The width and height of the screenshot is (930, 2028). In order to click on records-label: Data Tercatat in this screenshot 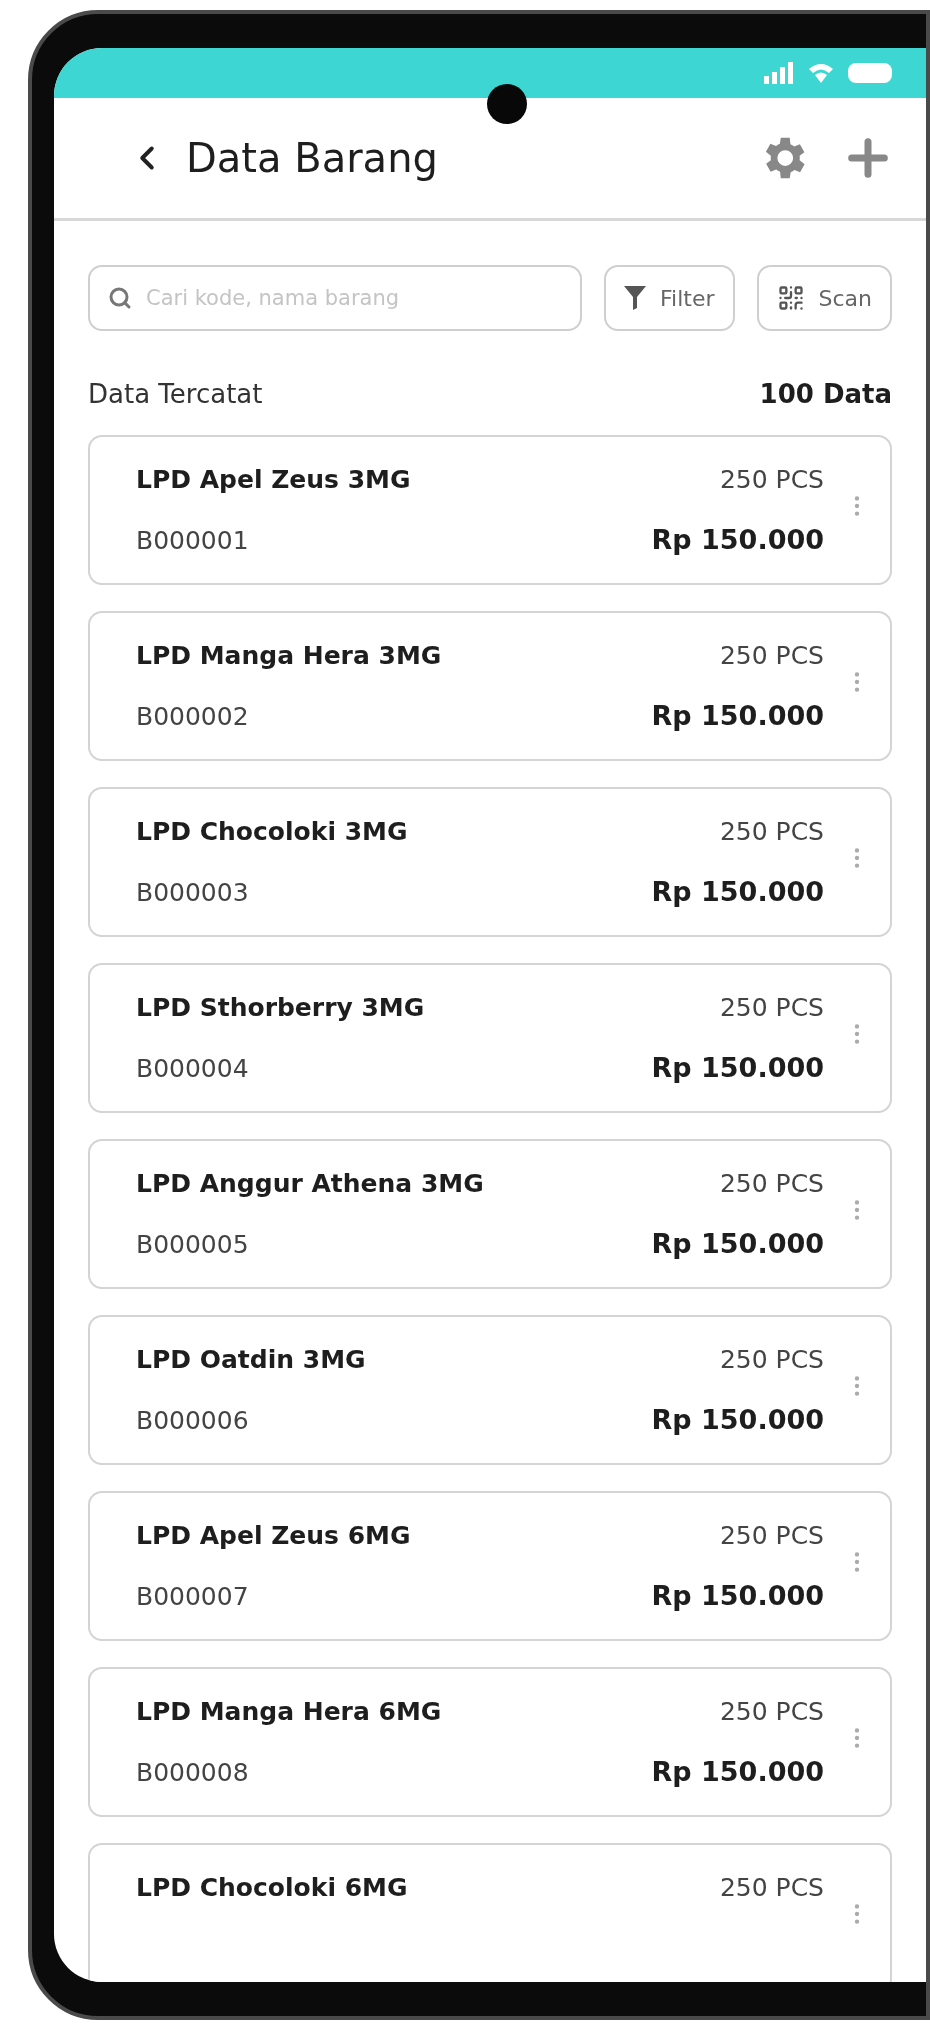, I will do `click(175, 394)`.